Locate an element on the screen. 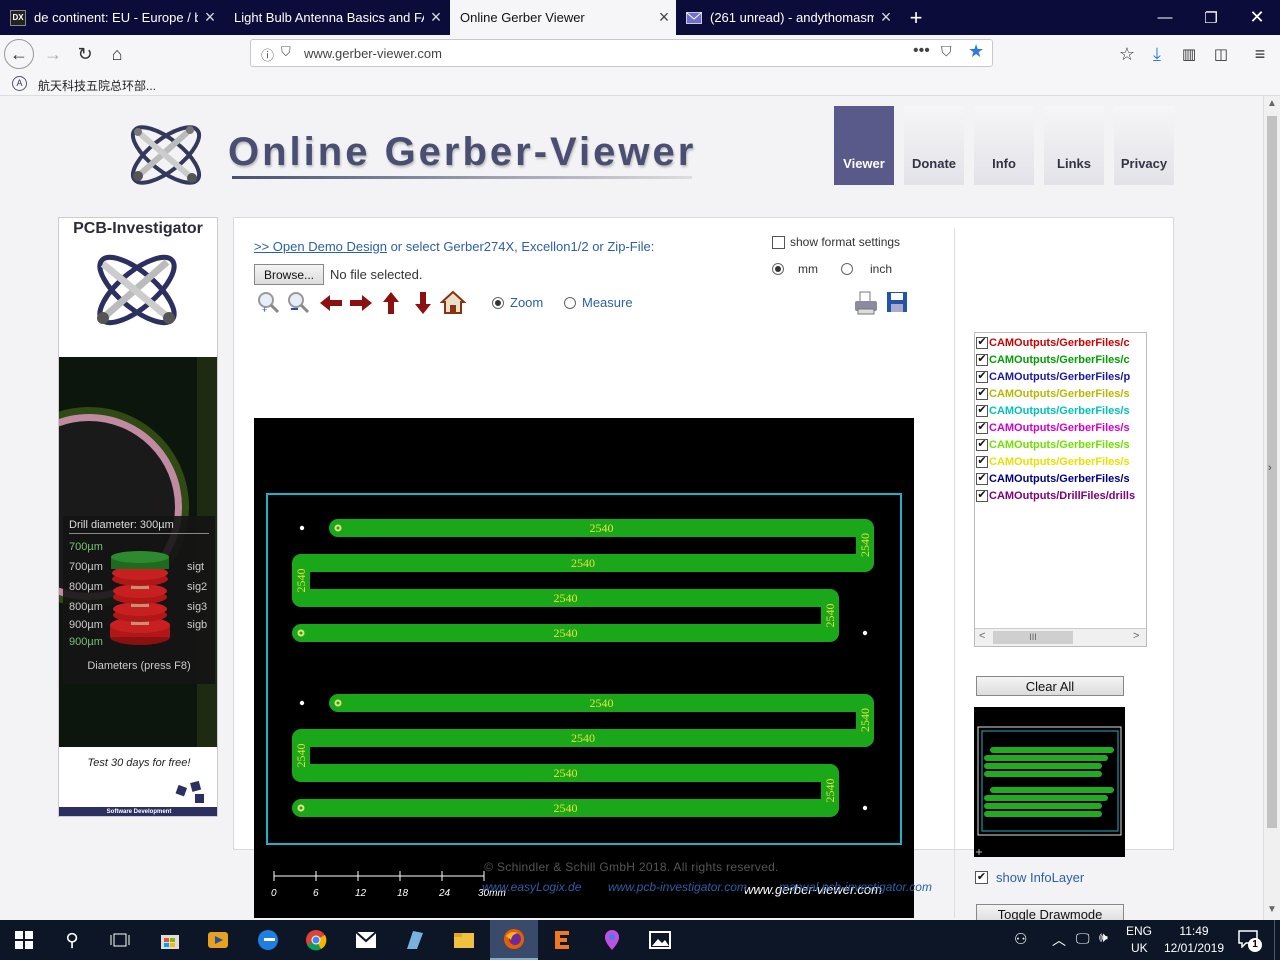  pocket-icon: ⛉ is located at coordinates (946, 51).